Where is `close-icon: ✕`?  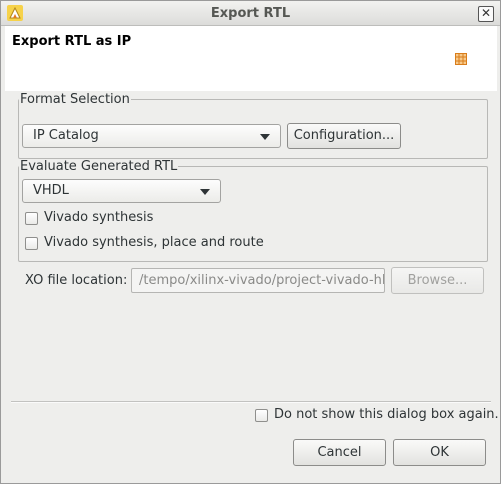
close-icon: ✕ is located at coordinates (486, 13).